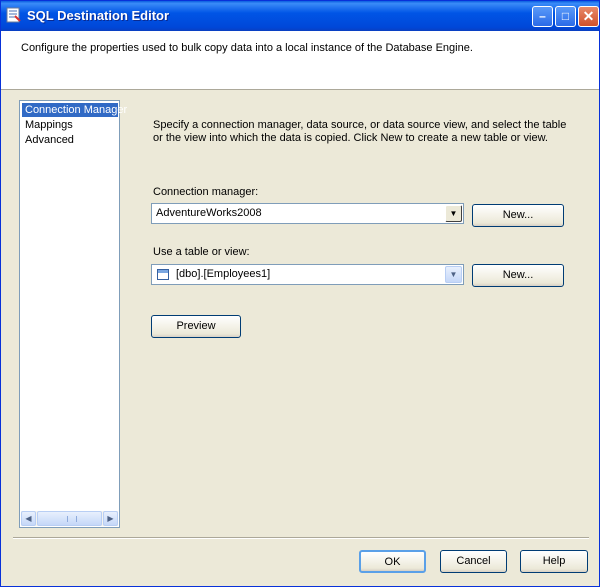  What do you see at coordinates (223, 274) in the screenshot?
I see `table-or-view-value: [dbo].[Employees1]` at bounding box center [223, 274].